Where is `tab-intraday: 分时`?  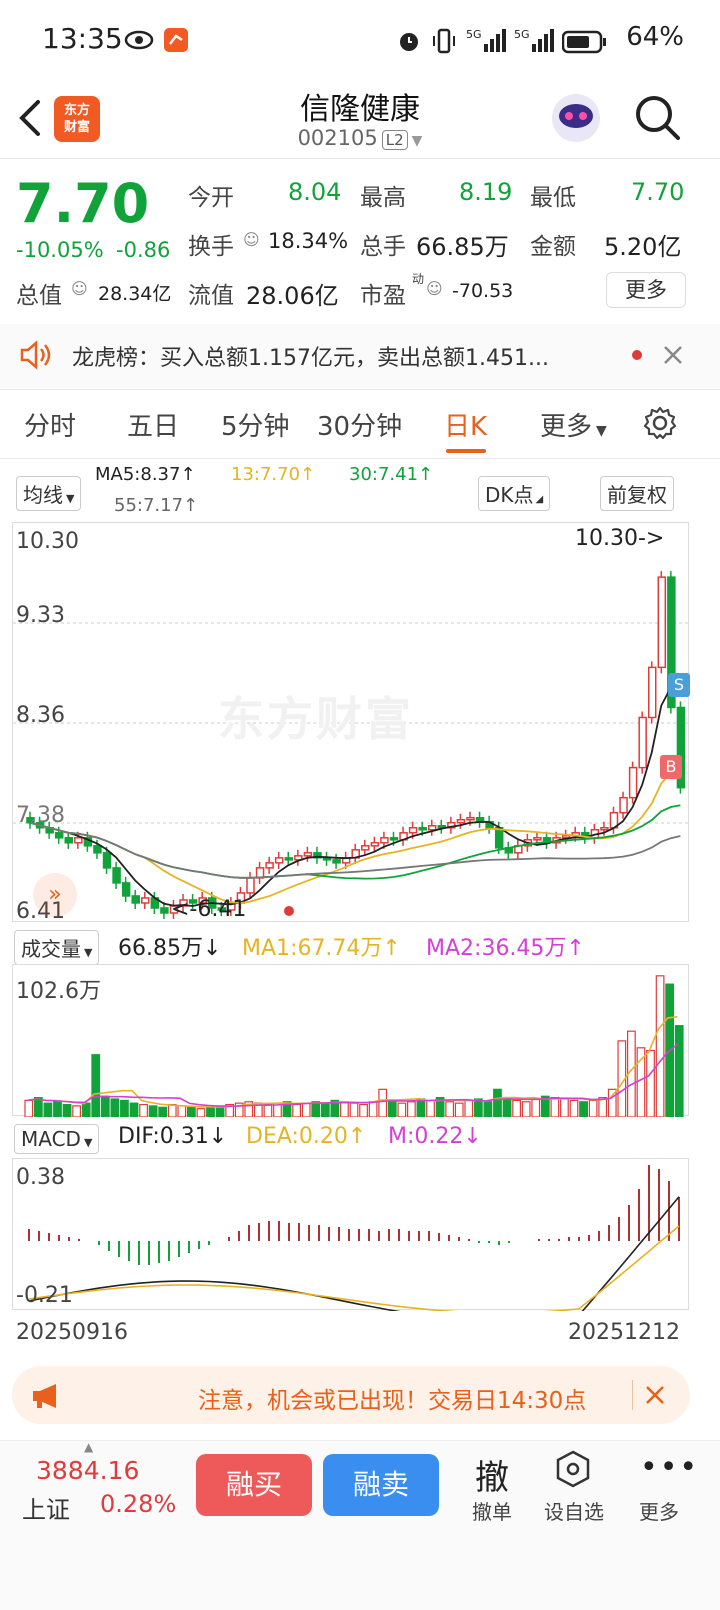
tab-intraday: 分时 is located at coordinates (50, 424).